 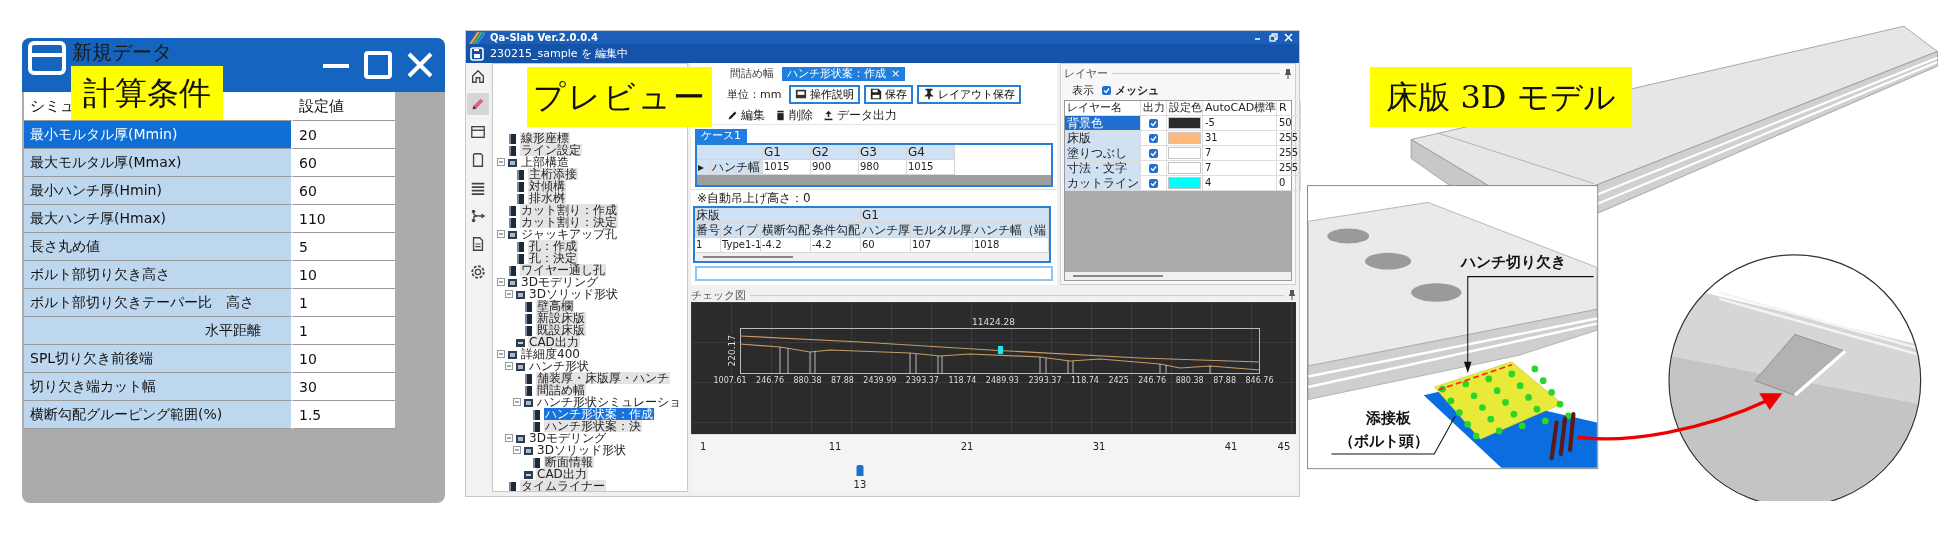 I want to click on setting-name: 最小モルタル厚(Mmin), so click(x=158, y=135).